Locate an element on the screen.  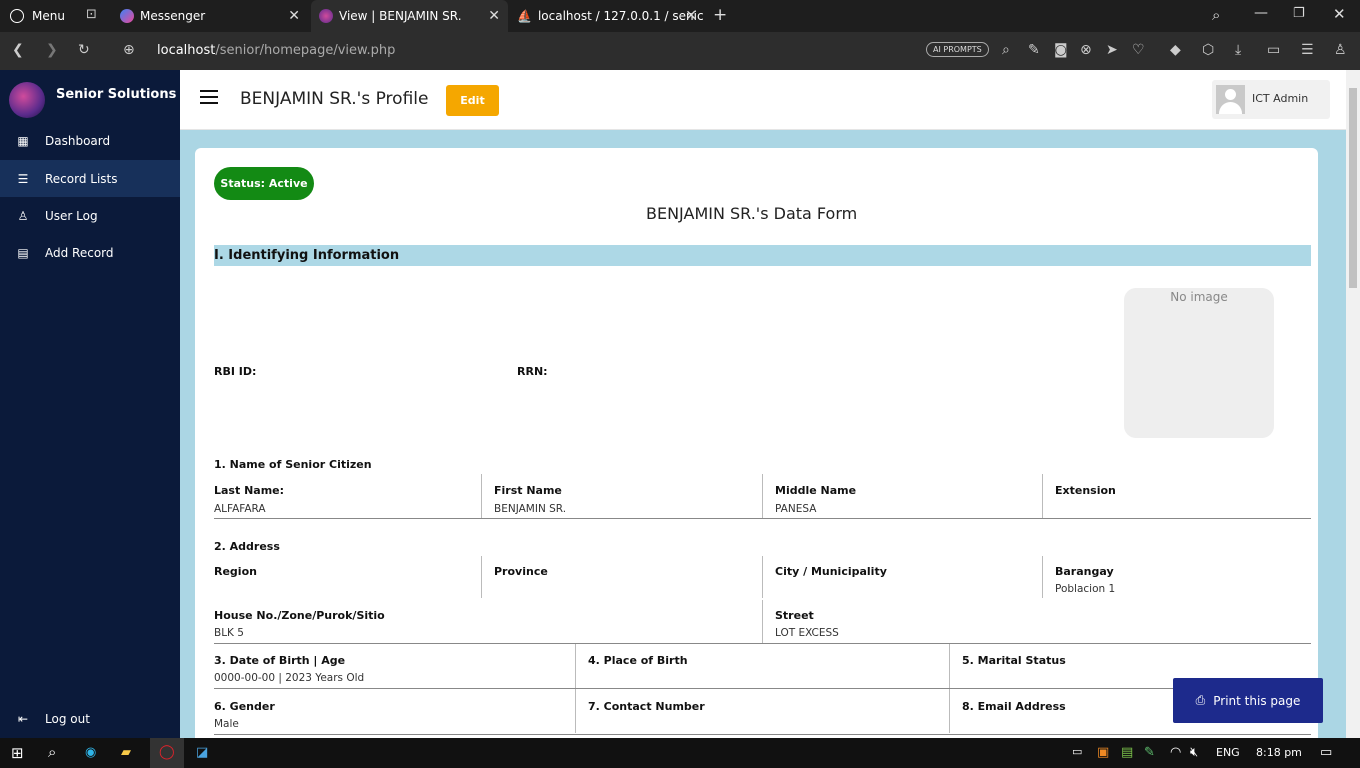
sidebar-item-label: Dashboard is located at coordinates (78, 140).